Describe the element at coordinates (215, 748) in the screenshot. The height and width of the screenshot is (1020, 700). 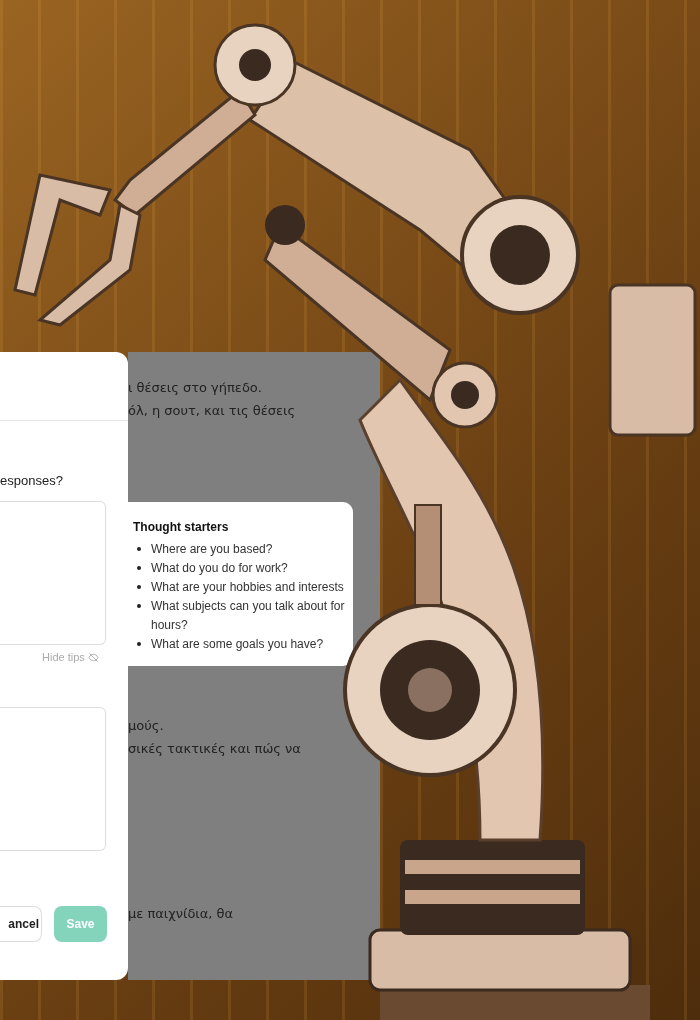
I see `page-text: σικές τακτικές και πώς να` at that location.